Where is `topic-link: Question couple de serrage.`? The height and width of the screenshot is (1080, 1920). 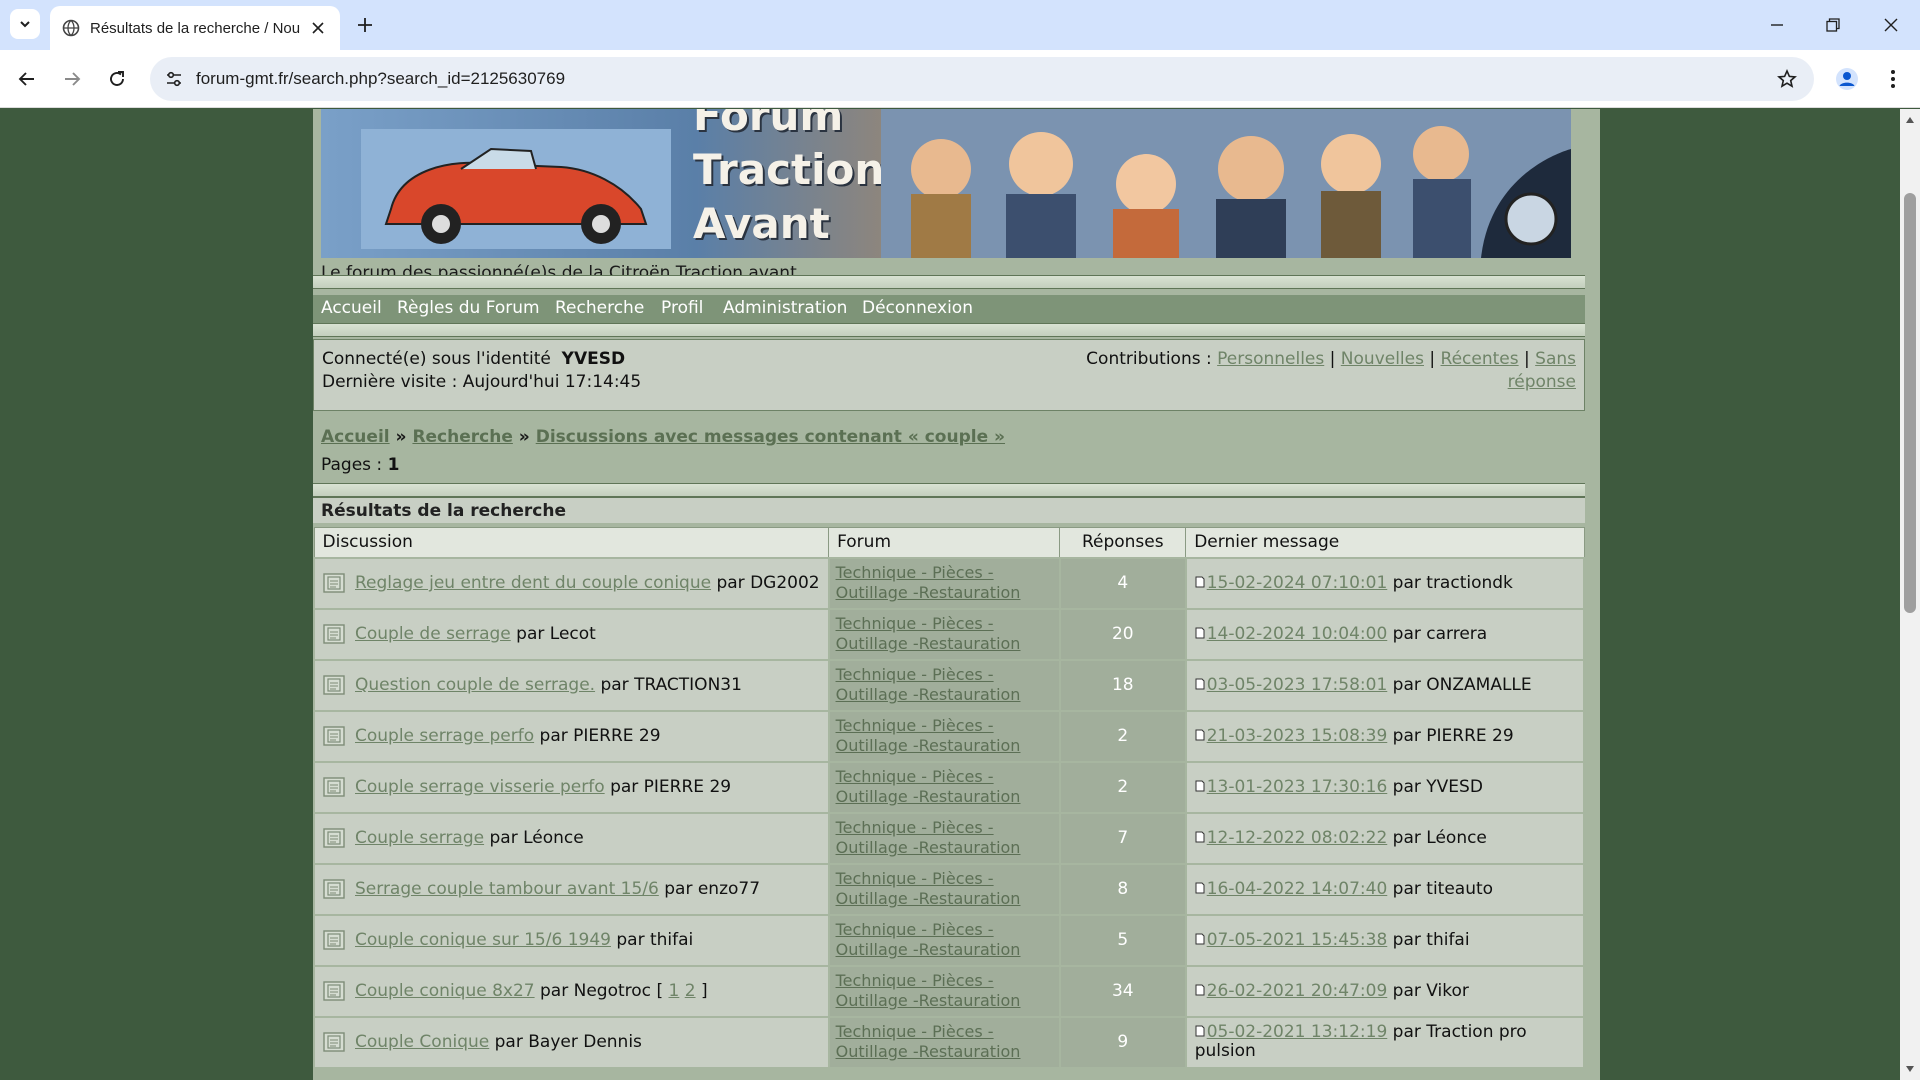
topic-link: Question couple de serrage. is located at coordinates (475, 685).